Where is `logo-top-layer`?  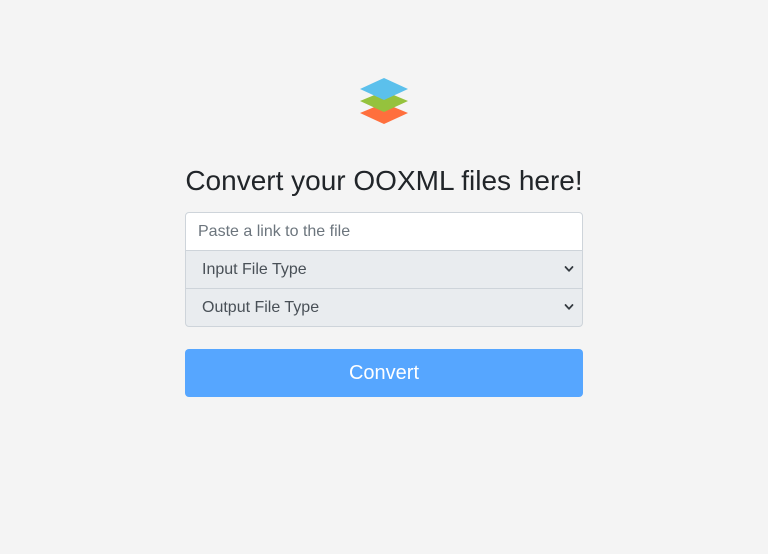
logo-top-layer is located at coordinates (384, 89).